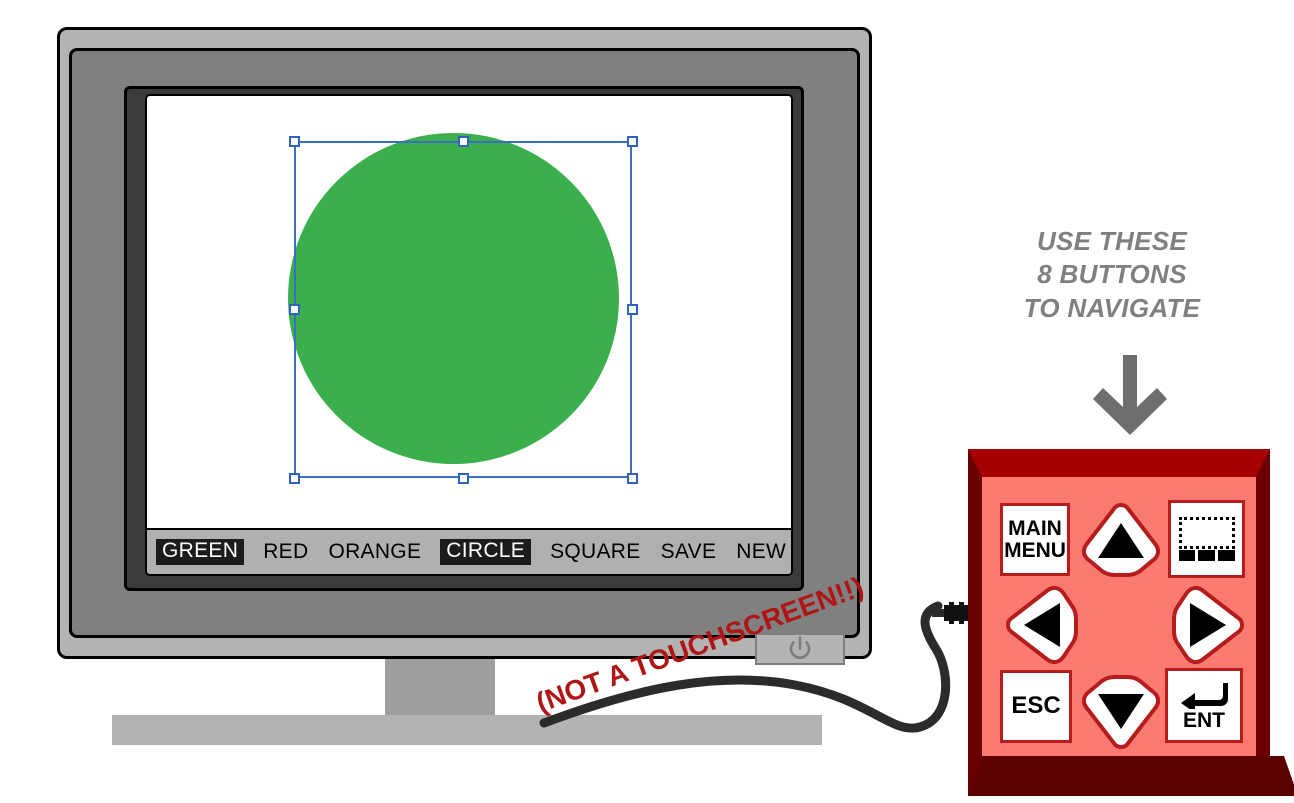  I want to click on toolbar-option-orange: ORANGE, so click(374, 552).